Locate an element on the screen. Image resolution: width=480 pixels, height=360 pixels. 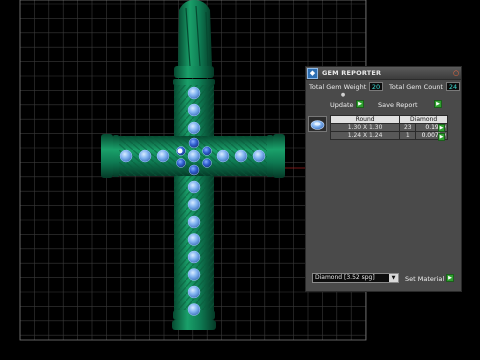
gem-reporter-icon: ◆ is located at coordinates (312, 73).